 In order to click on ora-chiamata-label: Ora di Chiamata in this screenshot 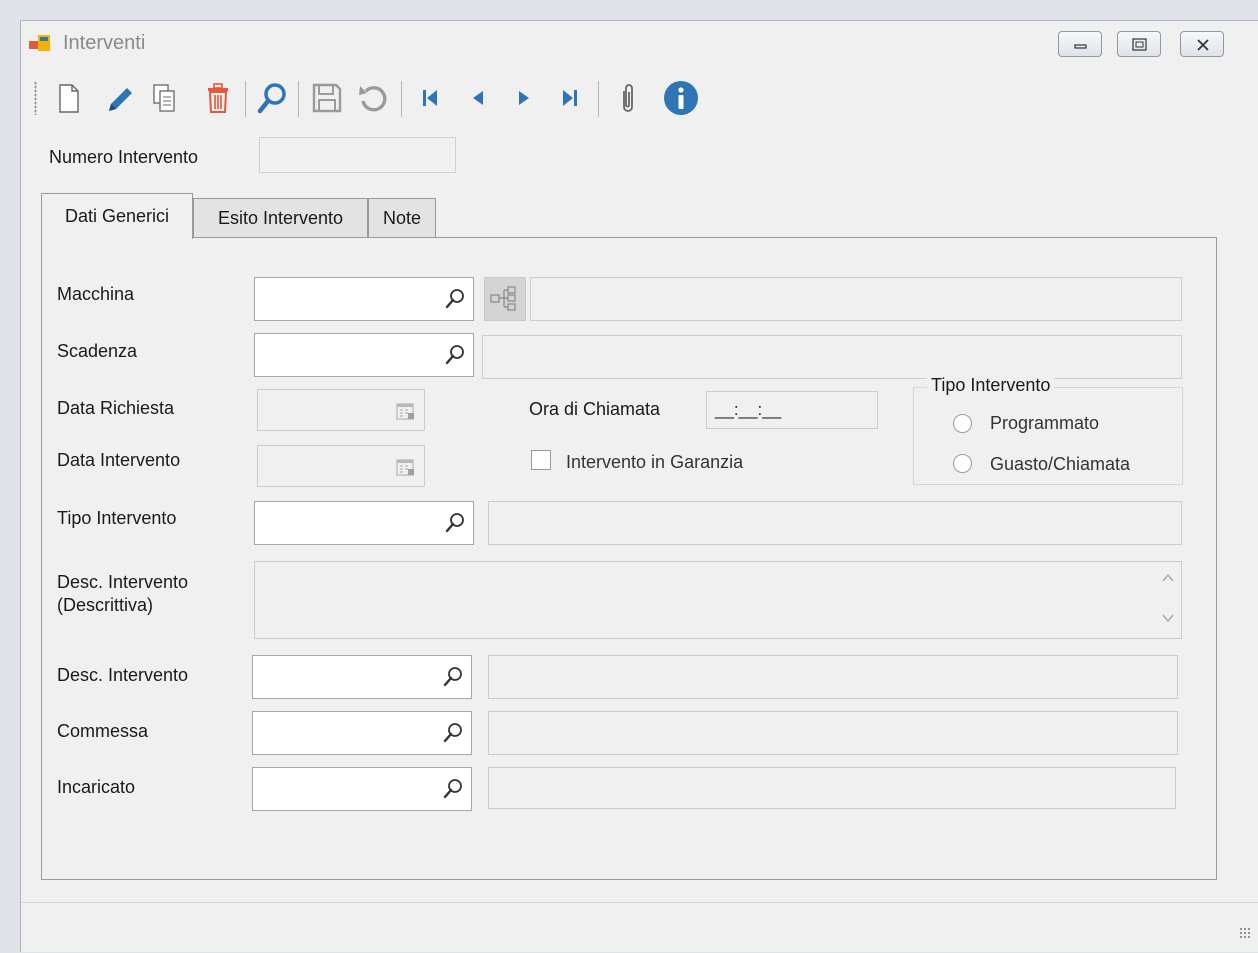, I will do `click(595, 409)`.